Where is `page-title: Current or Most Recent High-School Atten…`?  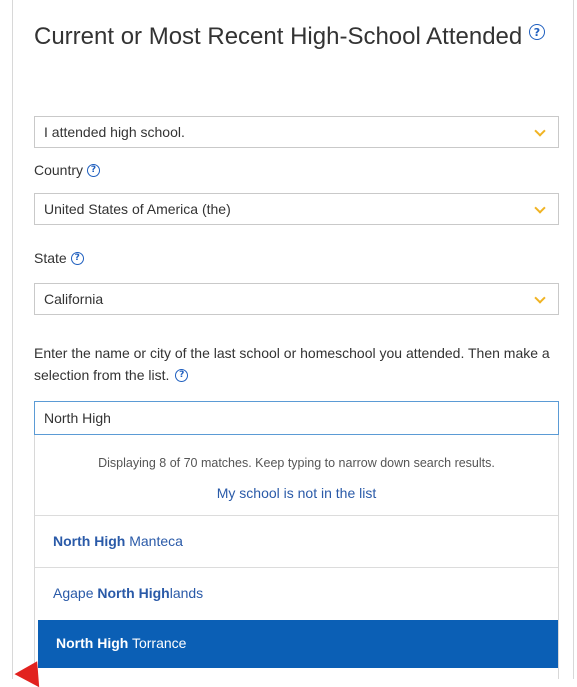
page-title: Current or Most Recent High-School Atten… is located at coordinates (294, 37).